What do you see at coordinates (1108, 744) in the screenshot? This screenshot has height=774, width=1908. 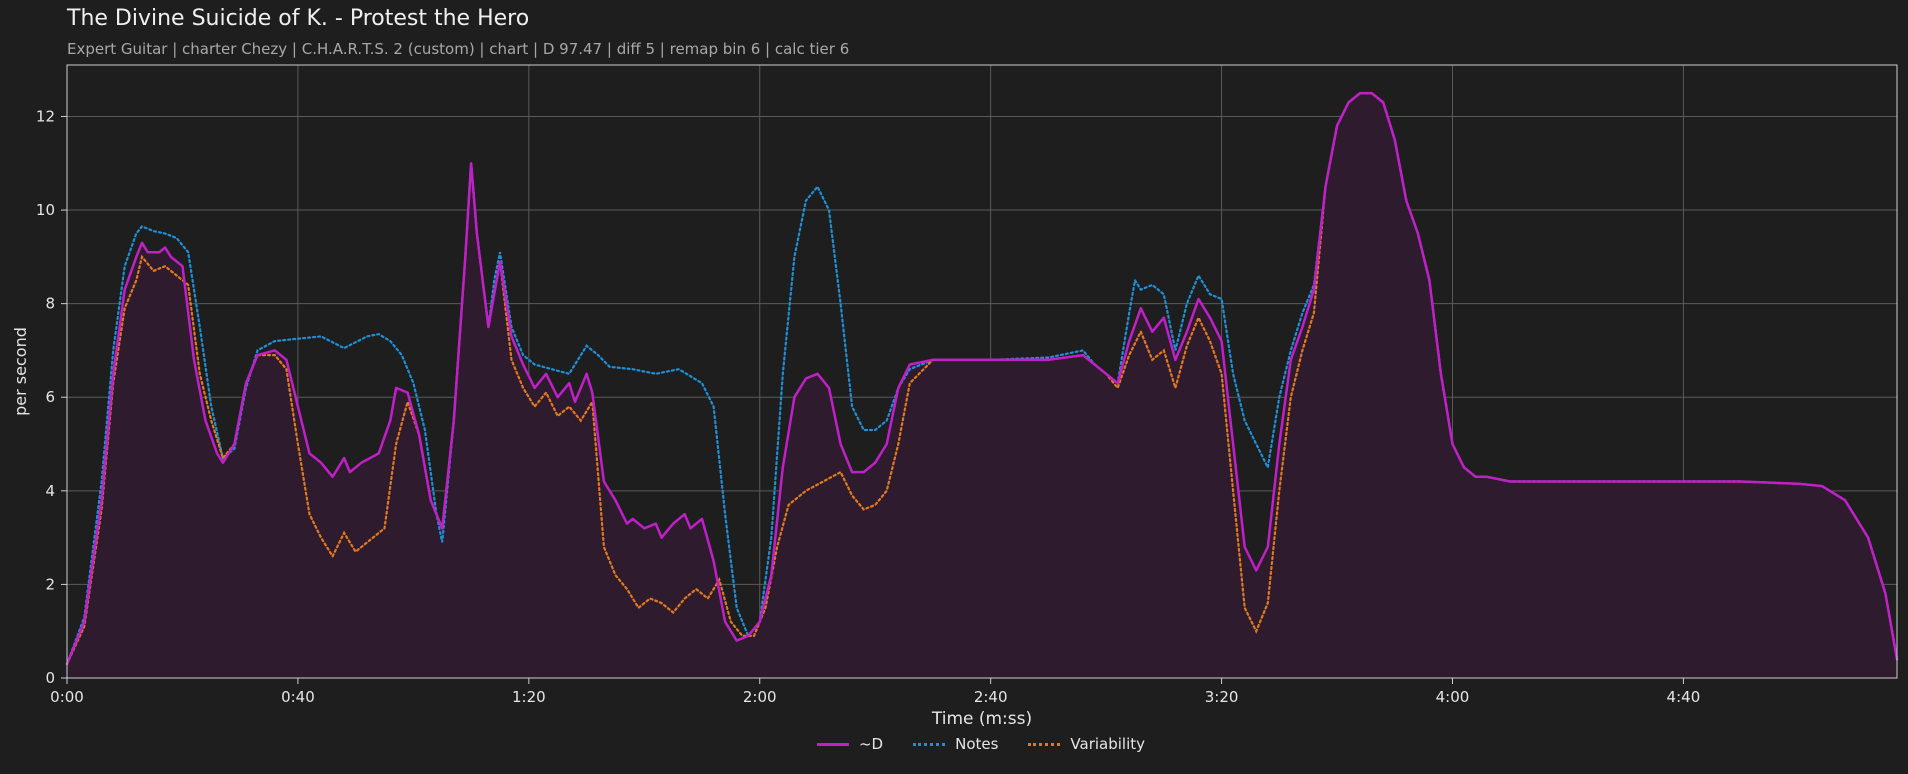 I see `legend-label-variability: Variability` at bounding box center [1108, 744].